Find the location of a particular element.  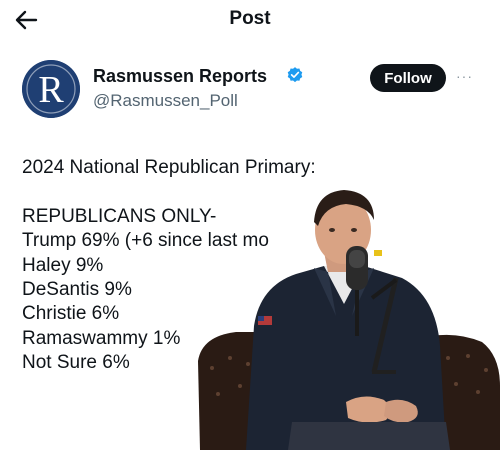

top-bar: Post is located at coordinates (250, 20).